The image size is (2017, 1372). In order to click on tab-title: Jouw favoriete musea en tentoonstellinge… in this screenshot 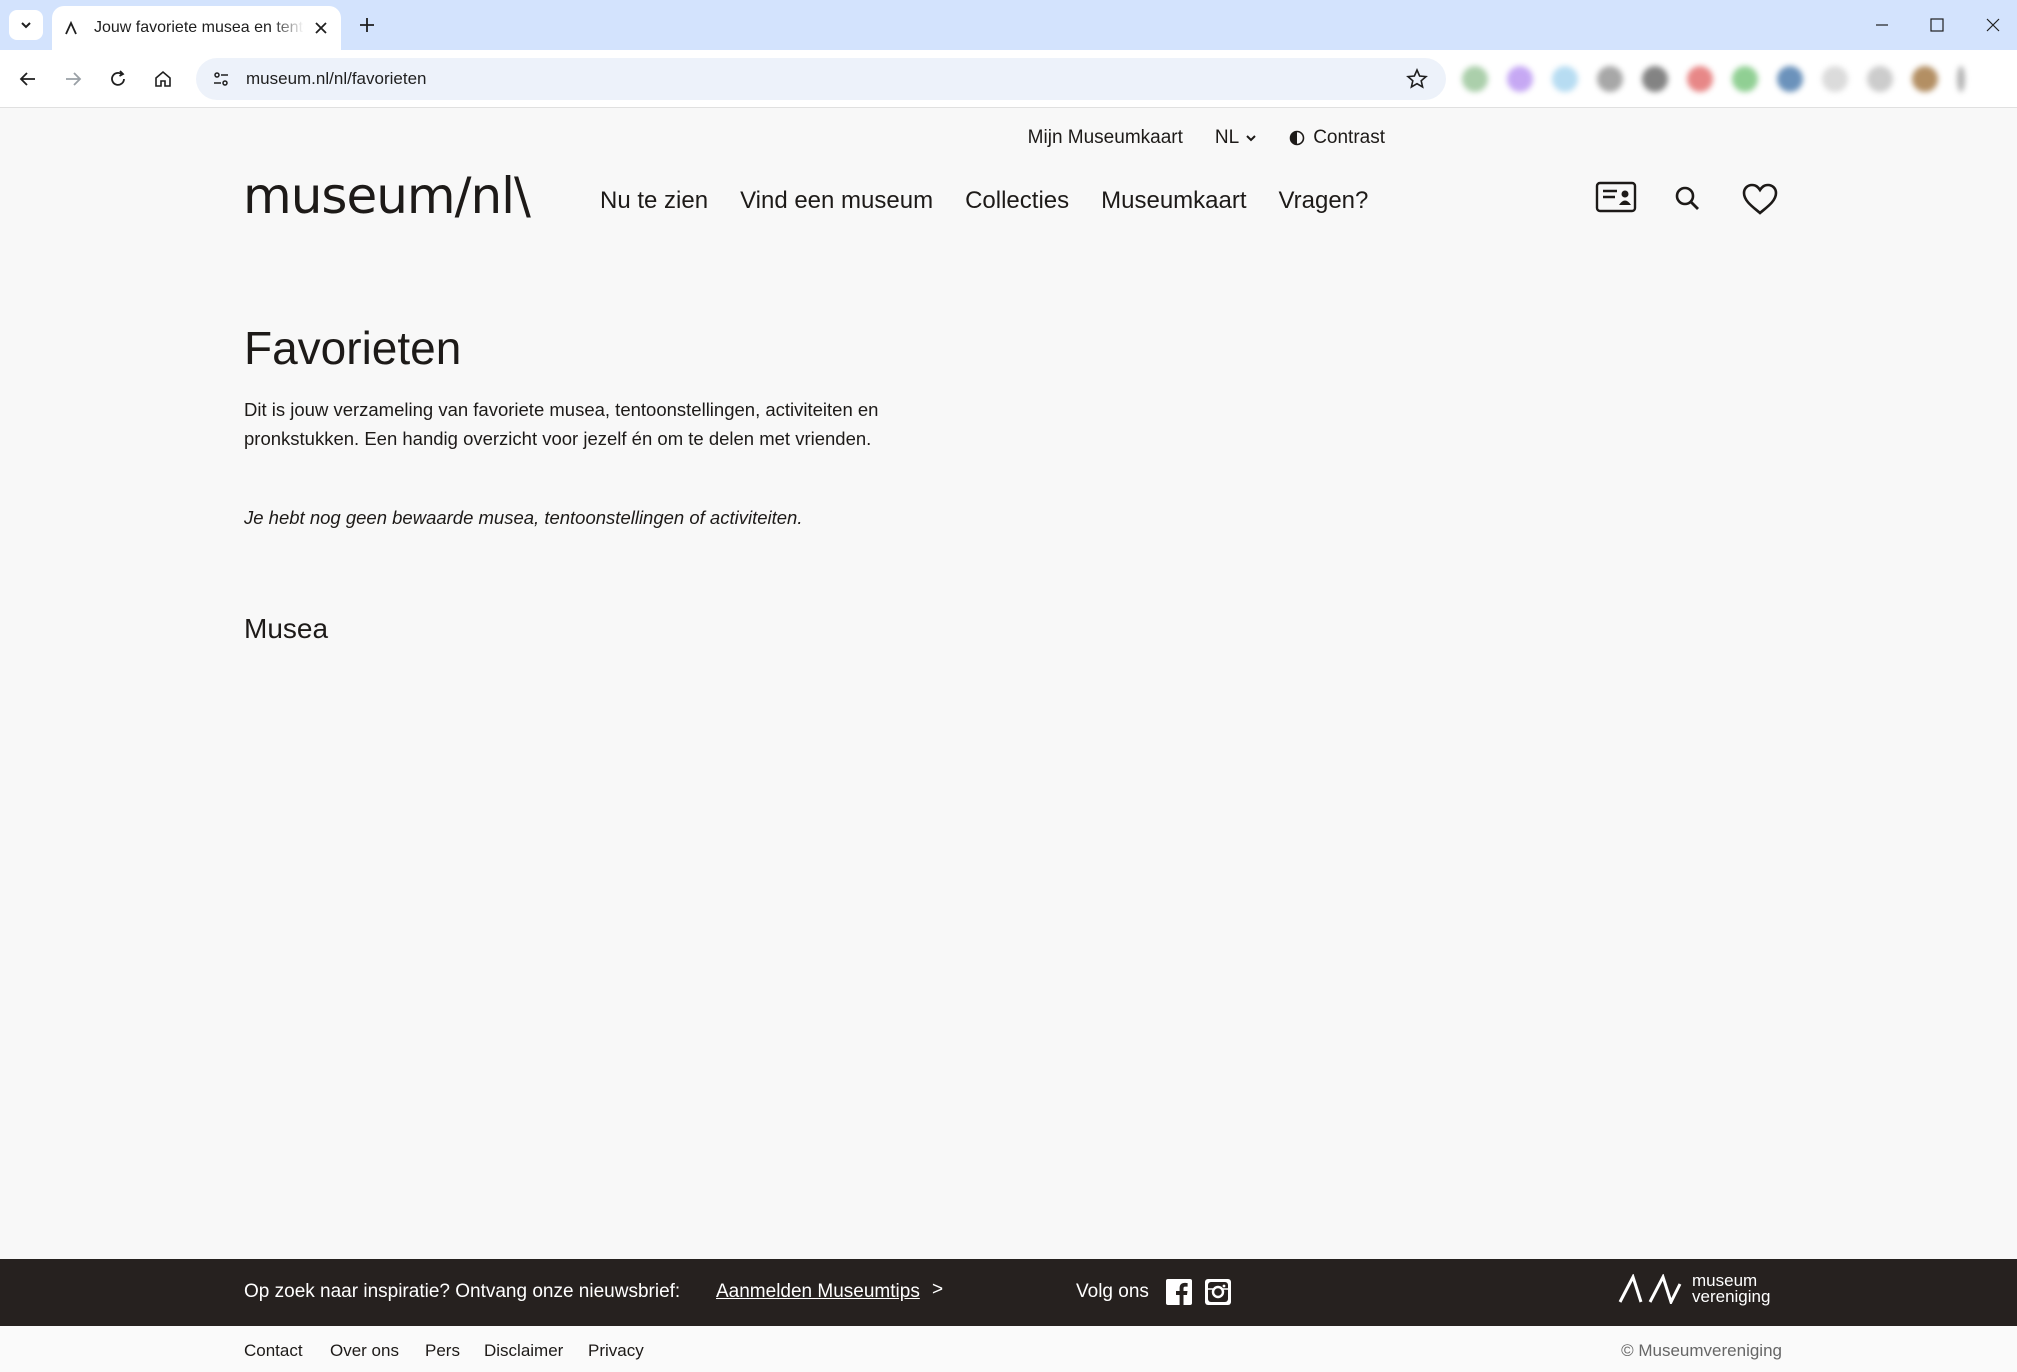, I will do `click(199, 27)`.